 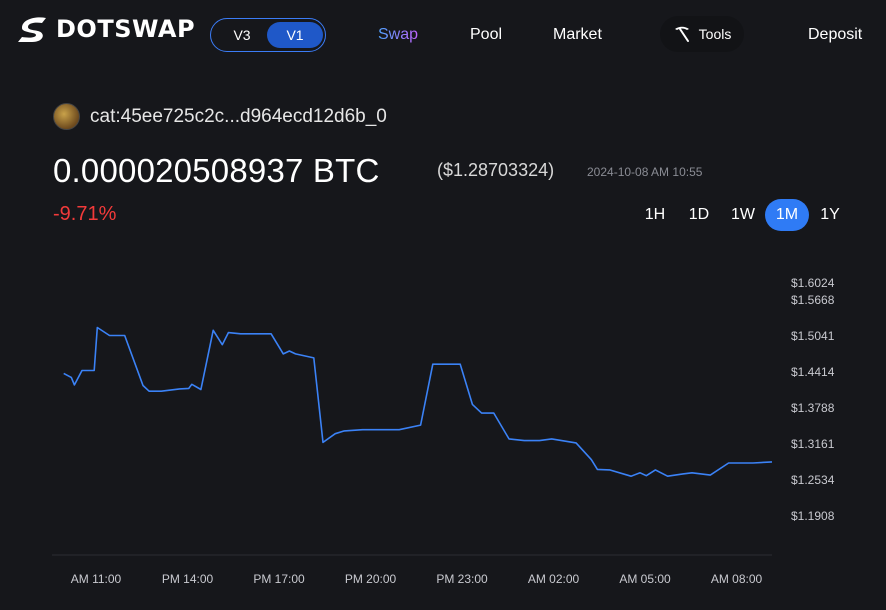 What do you see at coordinates (813, 336) in the screenshot?
I see `y-tick-label: $1.5041` at bounding box center [813, 336].